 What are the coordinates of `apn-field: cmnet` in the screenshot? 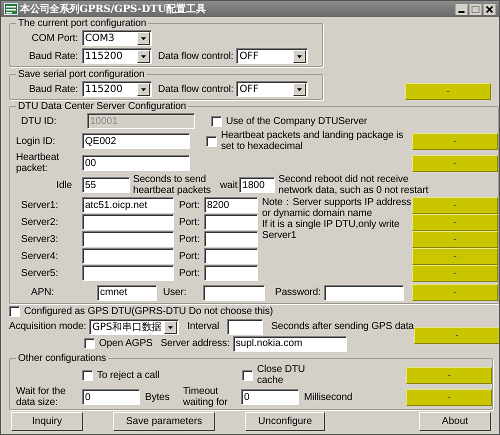 It's located at (127, 292).